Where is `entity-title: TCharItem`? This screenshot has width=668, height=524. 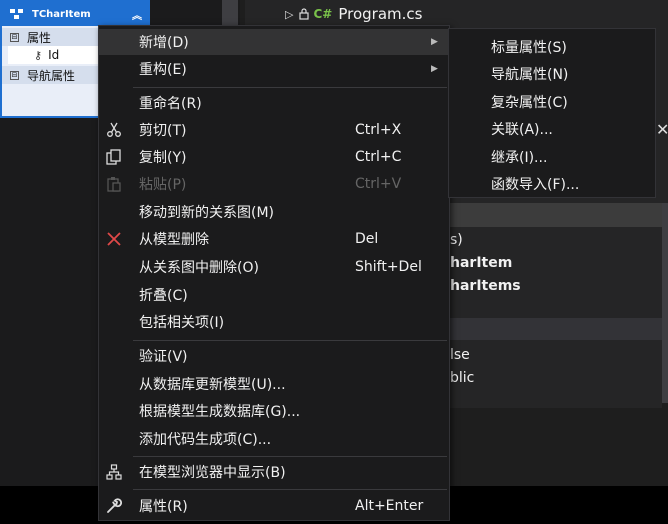 entity-title: TCharItem is located at coordinates (61, 14).